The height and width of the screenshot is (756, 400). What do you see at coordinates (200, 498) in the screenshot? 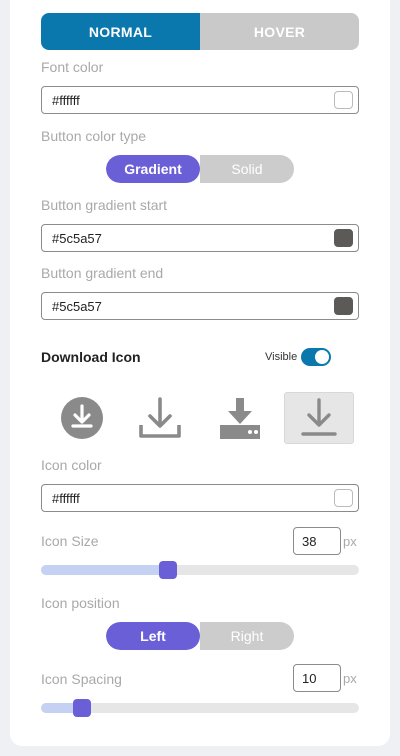
I see `icon-color-field: #ffffff` at bounding box center [200, 498].